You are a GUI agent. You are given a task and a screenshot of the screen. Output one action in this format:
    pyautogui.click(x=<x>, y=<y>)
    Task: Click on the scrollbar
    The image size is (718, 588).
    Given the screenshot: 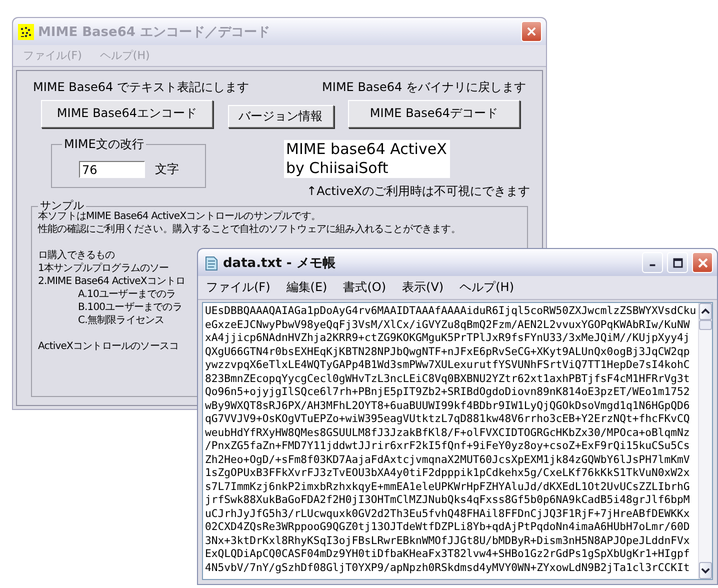 What is the action you would take?
    pyautogui.click(x=705, y=441)
    